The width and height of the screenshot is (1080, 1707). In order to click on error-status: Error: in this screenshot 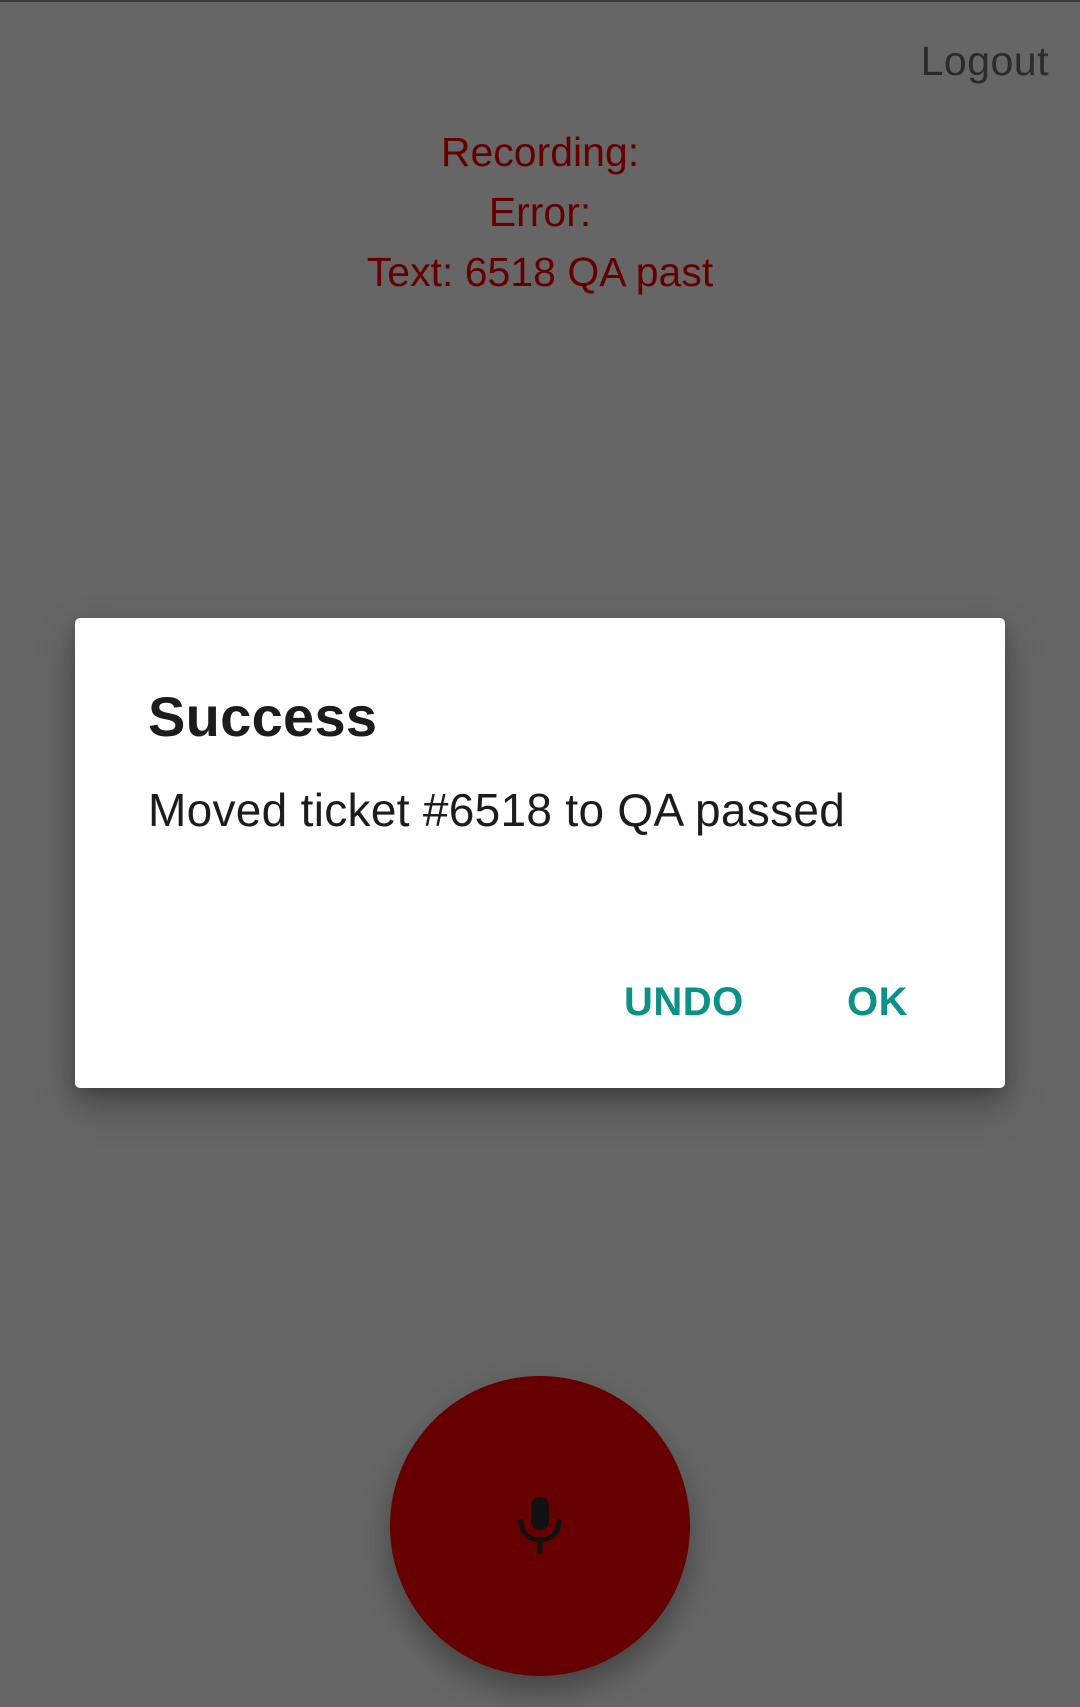, I will do `click(540, 212)`.